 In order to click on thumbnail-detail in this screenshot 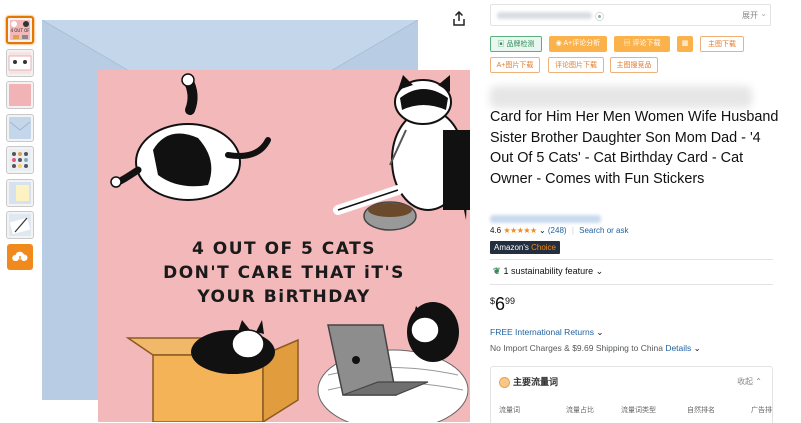, I will do `click(20, 225)`.